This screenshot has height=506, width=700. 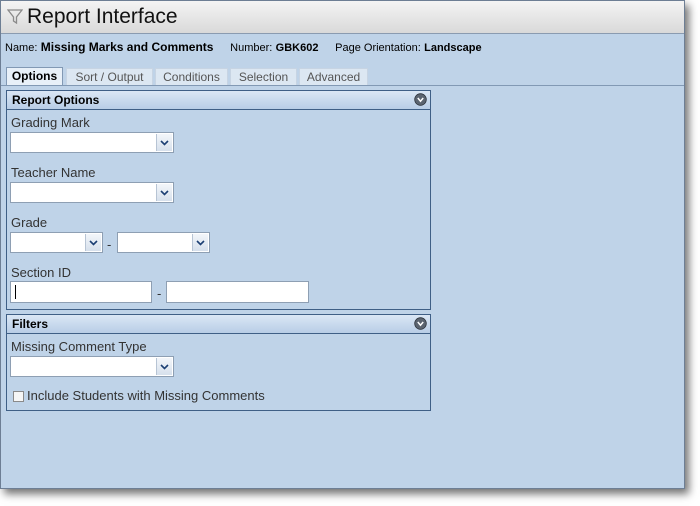 What do you see at coordinates (218, 100) in the screenshot?
I see `report-options-header: Report Options` at bounding box center [218, 100].